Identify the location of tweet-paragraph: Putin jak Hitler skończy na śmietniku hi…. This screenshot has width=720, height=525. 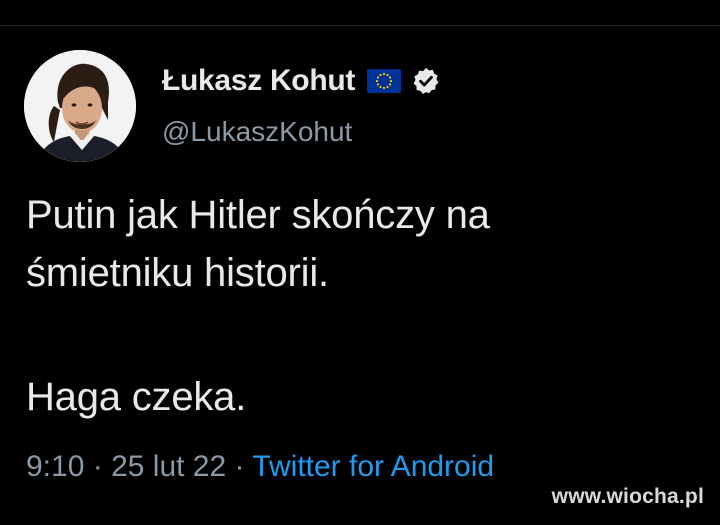
(258, 244).